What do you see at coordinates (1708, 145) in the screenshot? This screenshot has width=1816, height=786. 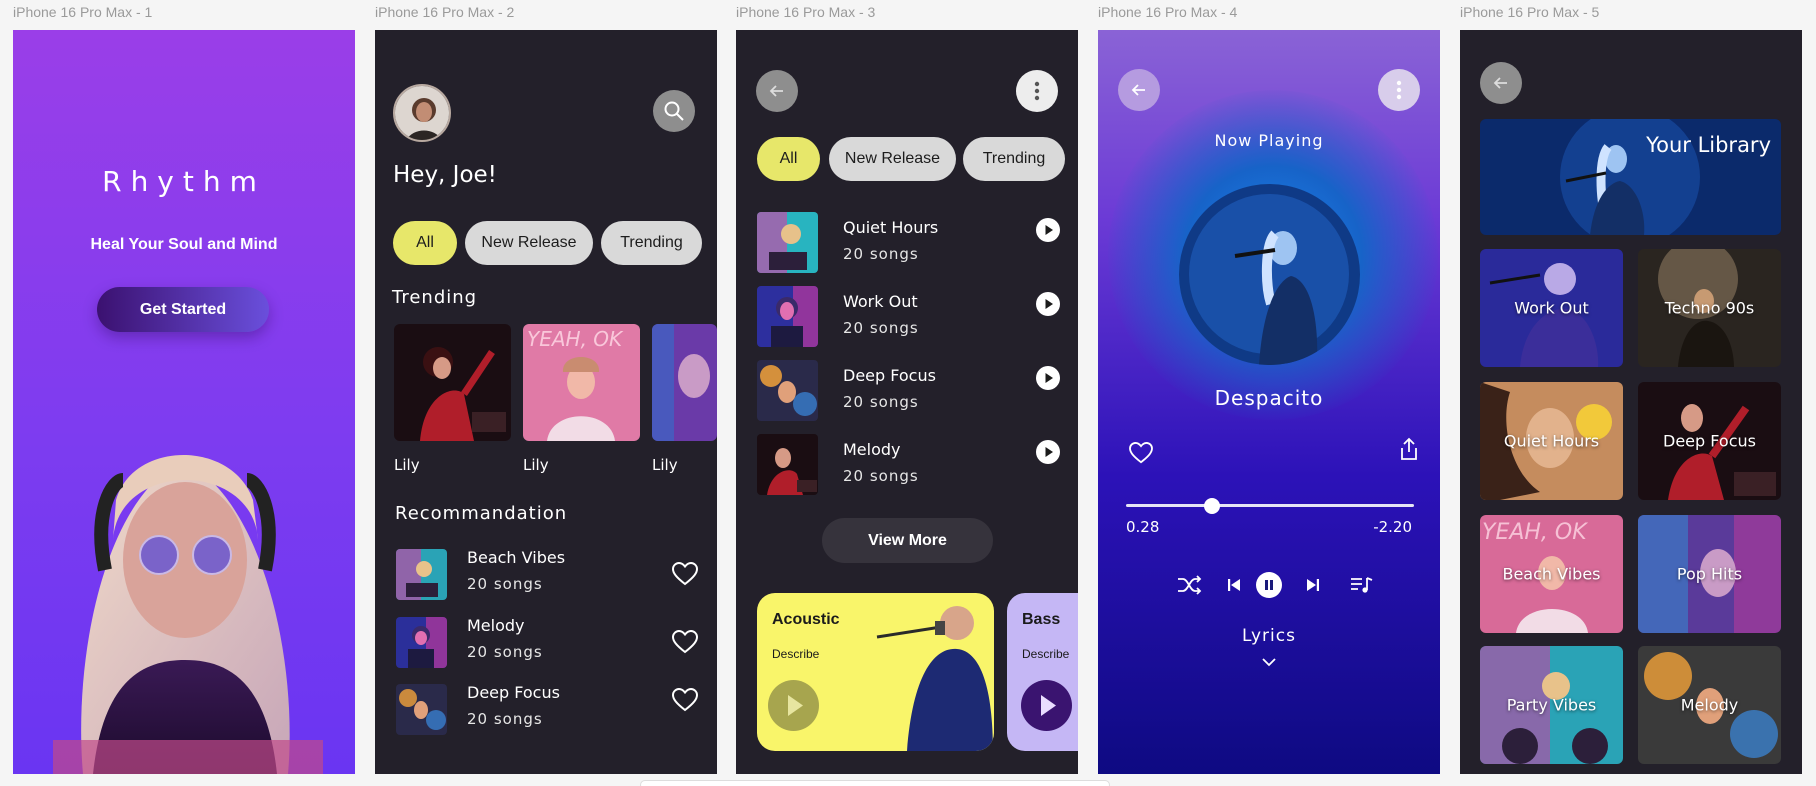 I see `library-title: Your Library` at bounding box center [1708, 145].